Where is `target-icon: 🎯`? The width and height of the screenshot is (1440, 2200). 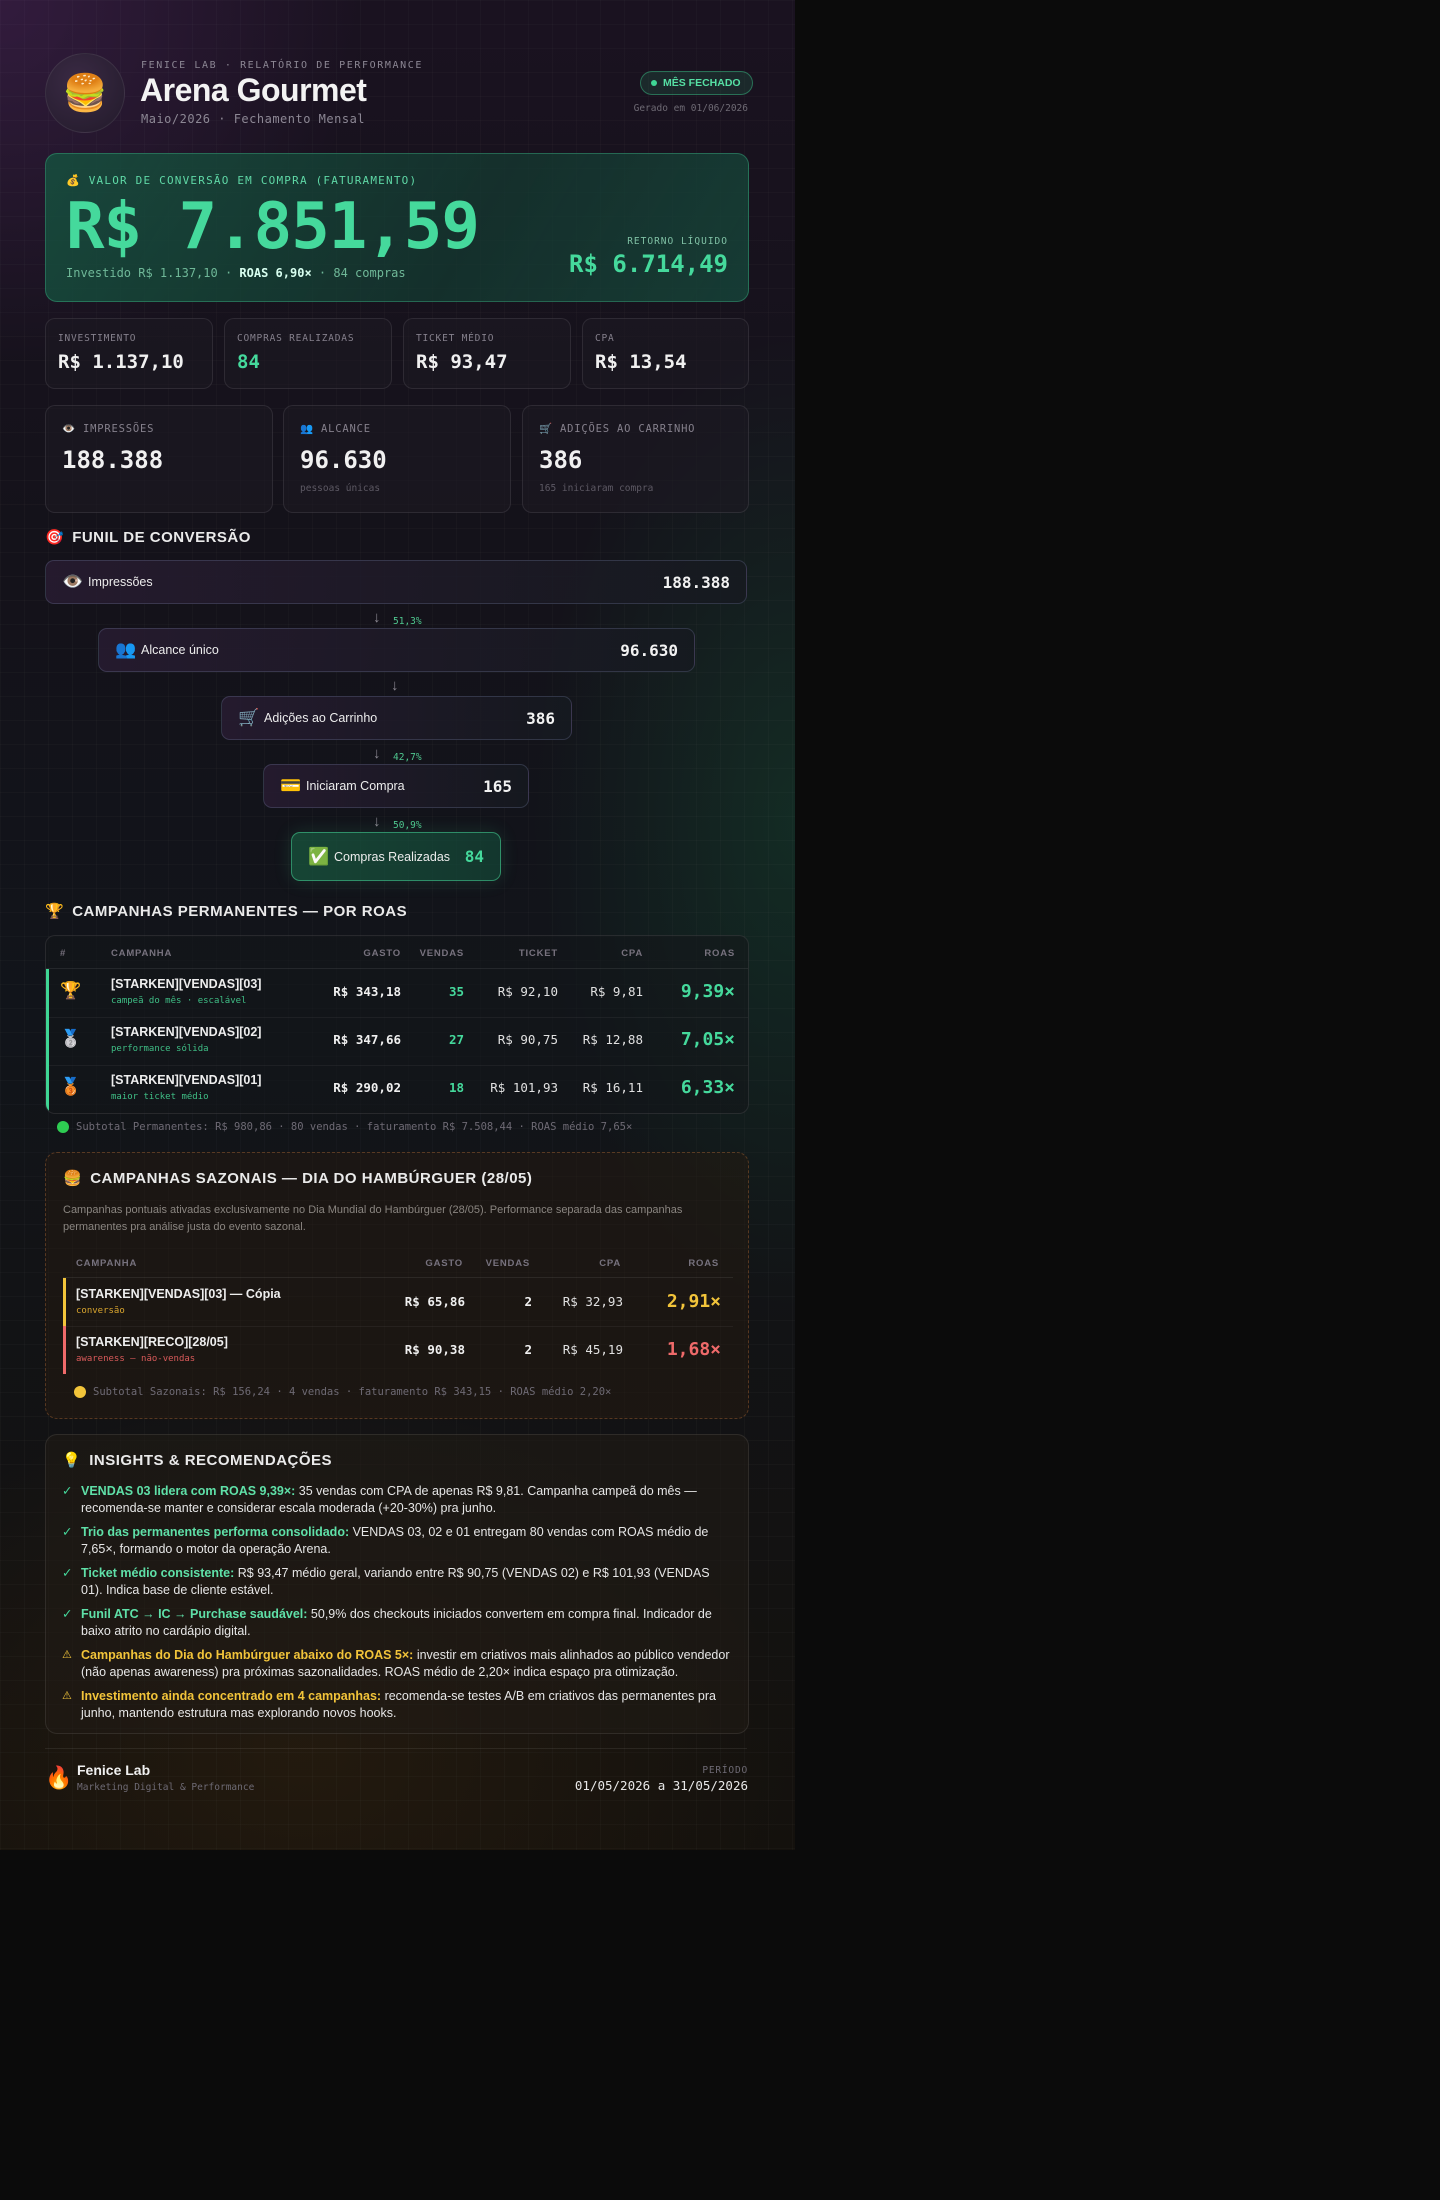
target-icon: 🎯 is located at coordinates (55, 537).